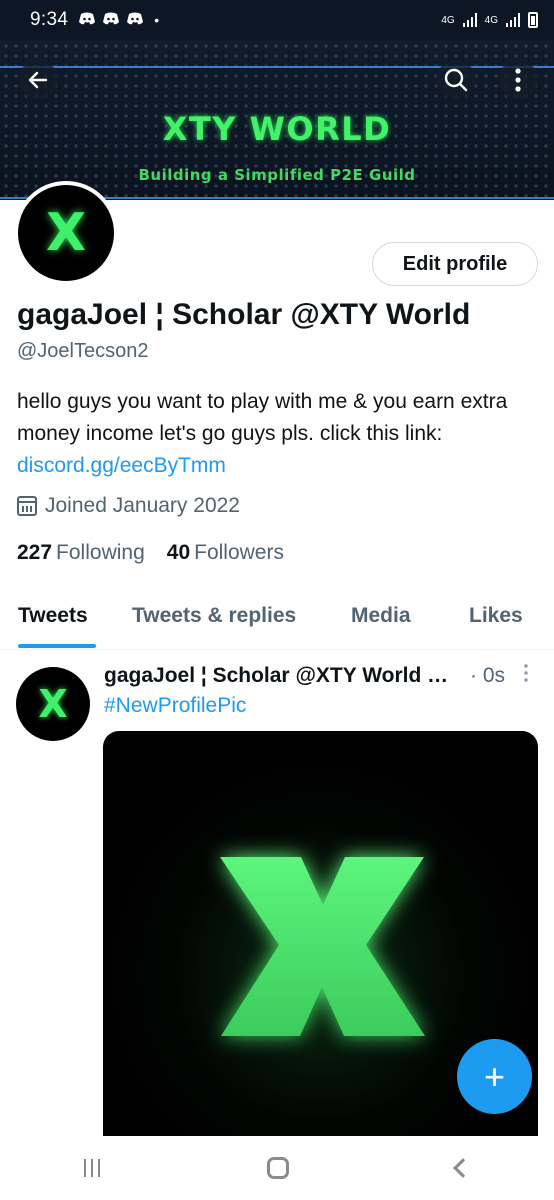 This screenshot has width=554, height=1200. What do you see at coordinates (244, 314) in the screenshot?
I see `display-name: gagaJoel ¦ Scholar @XTY World` at bounding box center [244, 314].